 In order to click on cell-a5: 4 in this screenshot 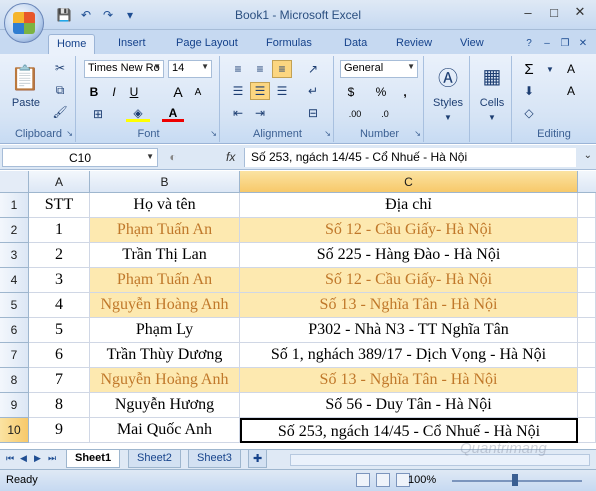, I will do `click(59, 305)`.